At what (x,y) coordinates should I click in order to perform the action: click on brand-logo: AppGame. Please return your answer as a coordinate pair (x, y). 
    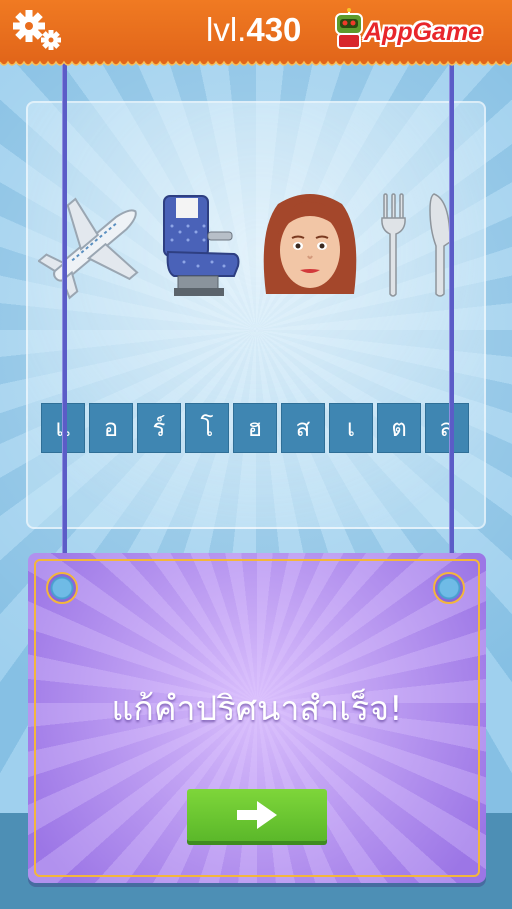
    Looking at the image, I should click on (418, 31).